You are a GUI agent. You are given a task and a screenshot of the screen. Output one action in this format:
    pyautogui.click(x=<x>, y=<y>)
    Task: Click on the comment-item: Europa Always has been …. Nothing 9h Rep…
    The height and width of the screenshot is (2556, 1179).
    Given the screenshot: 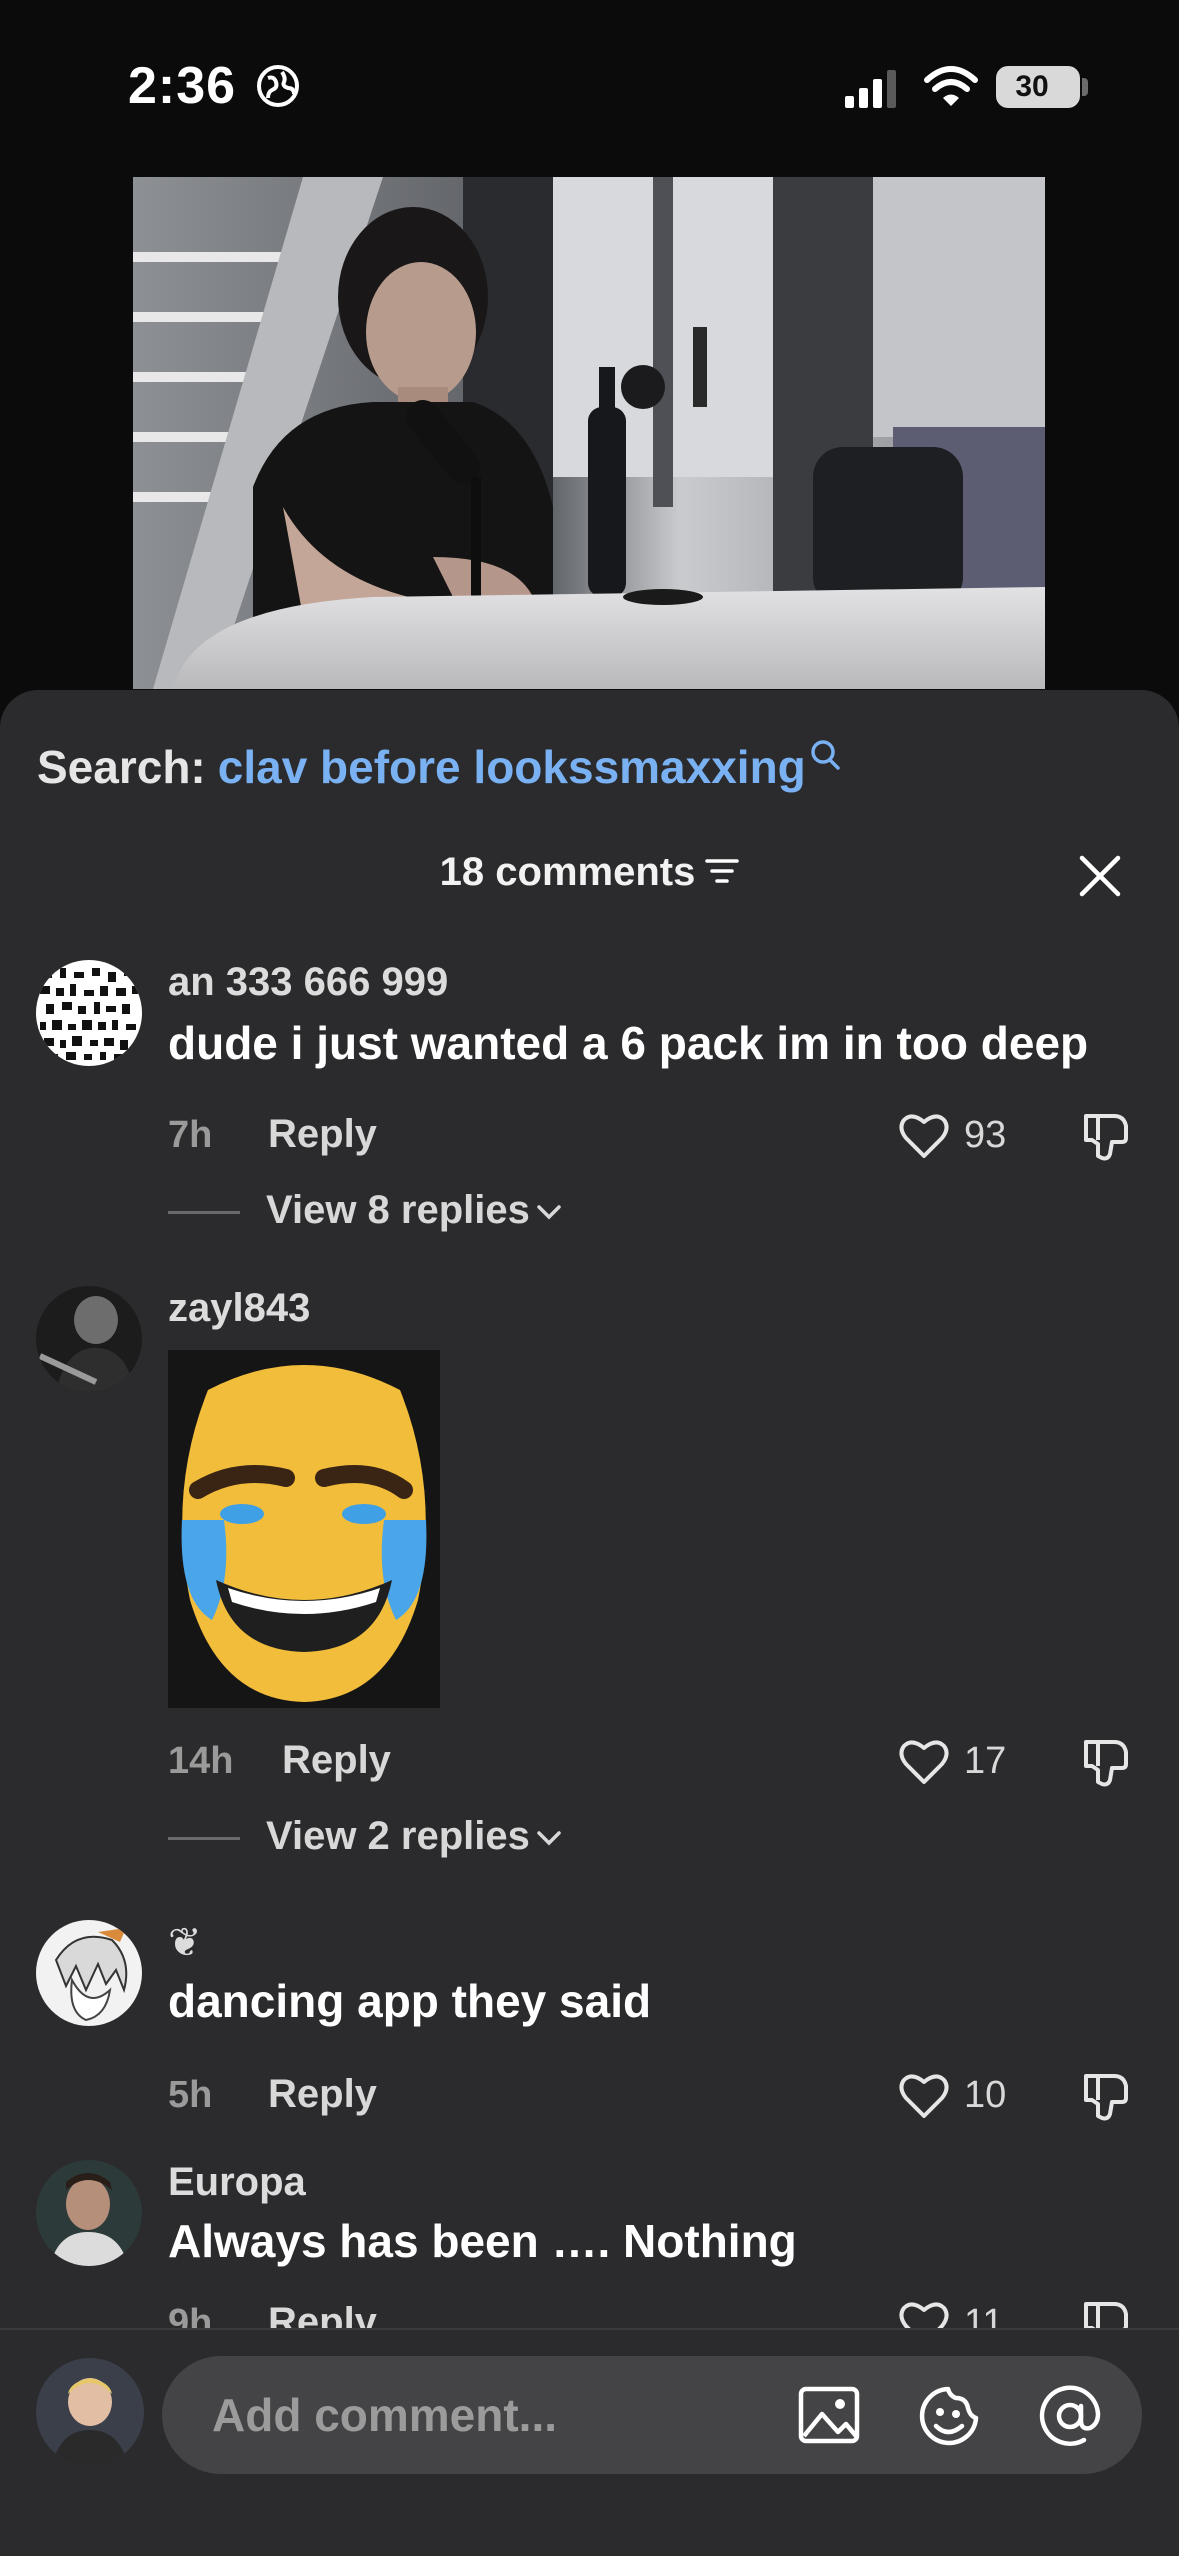 What is the action you would take?
    pyautogui.click(x=589, y=2244)
    